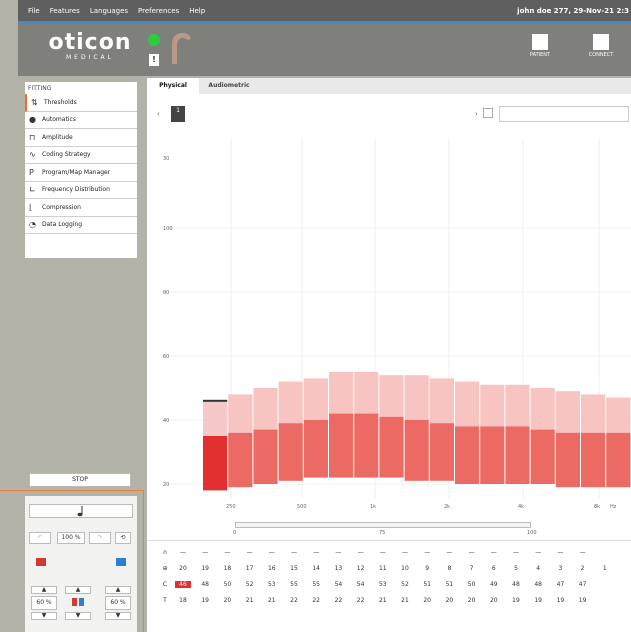  I want to click on sidebar-item-thresholds: ⇅ Thresholds, so click(81, 103).